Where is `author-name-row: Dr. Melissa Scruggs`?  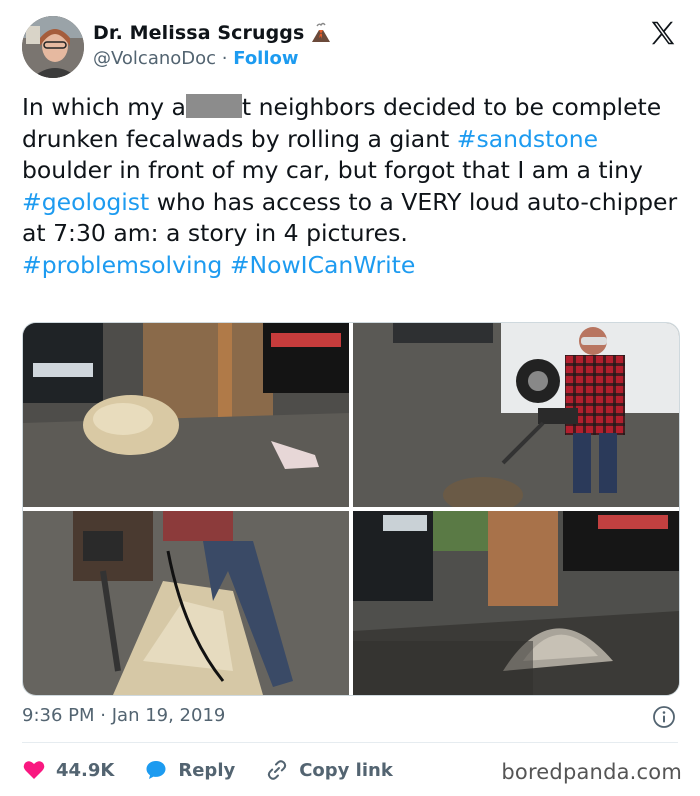
author-name-row: Dr. Melissa Scruggs is located at coordinates (212, 33).